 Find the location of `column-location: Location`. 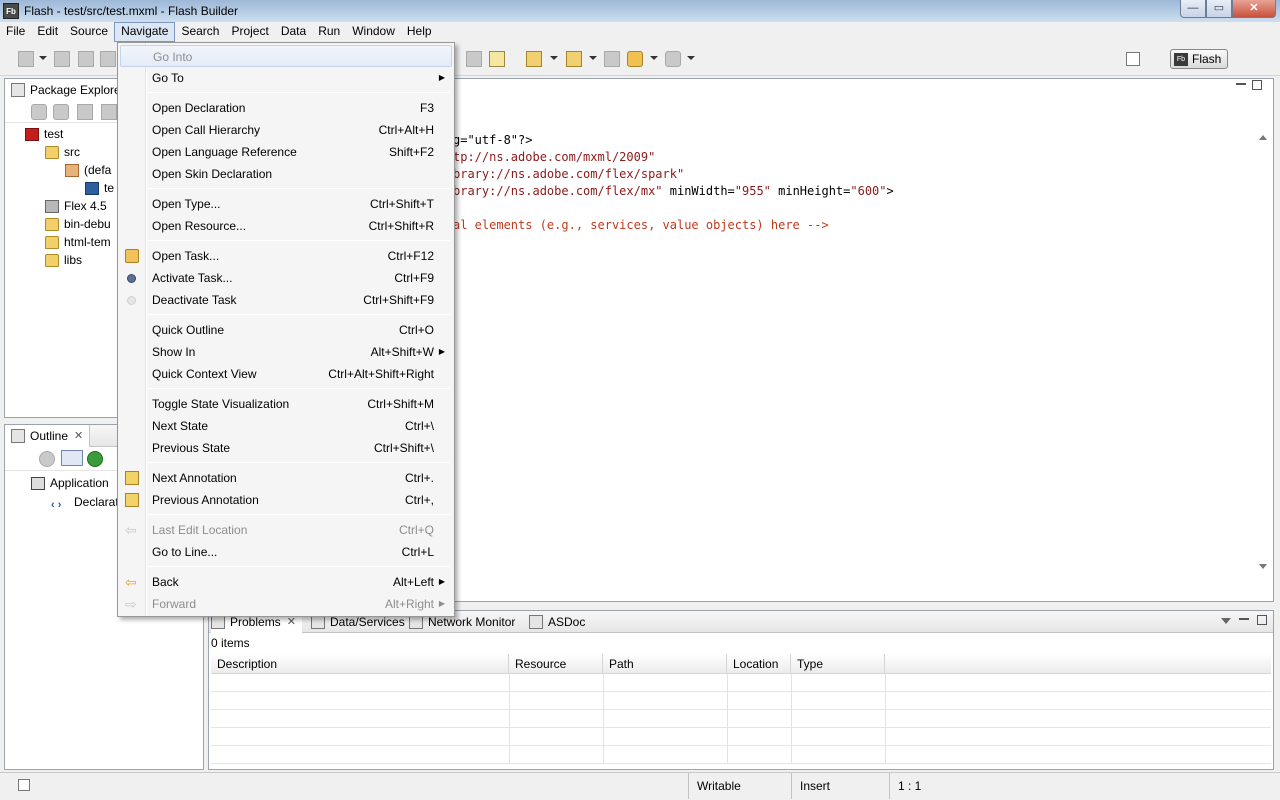

column-location: Location is located at coordinates (759, 664).